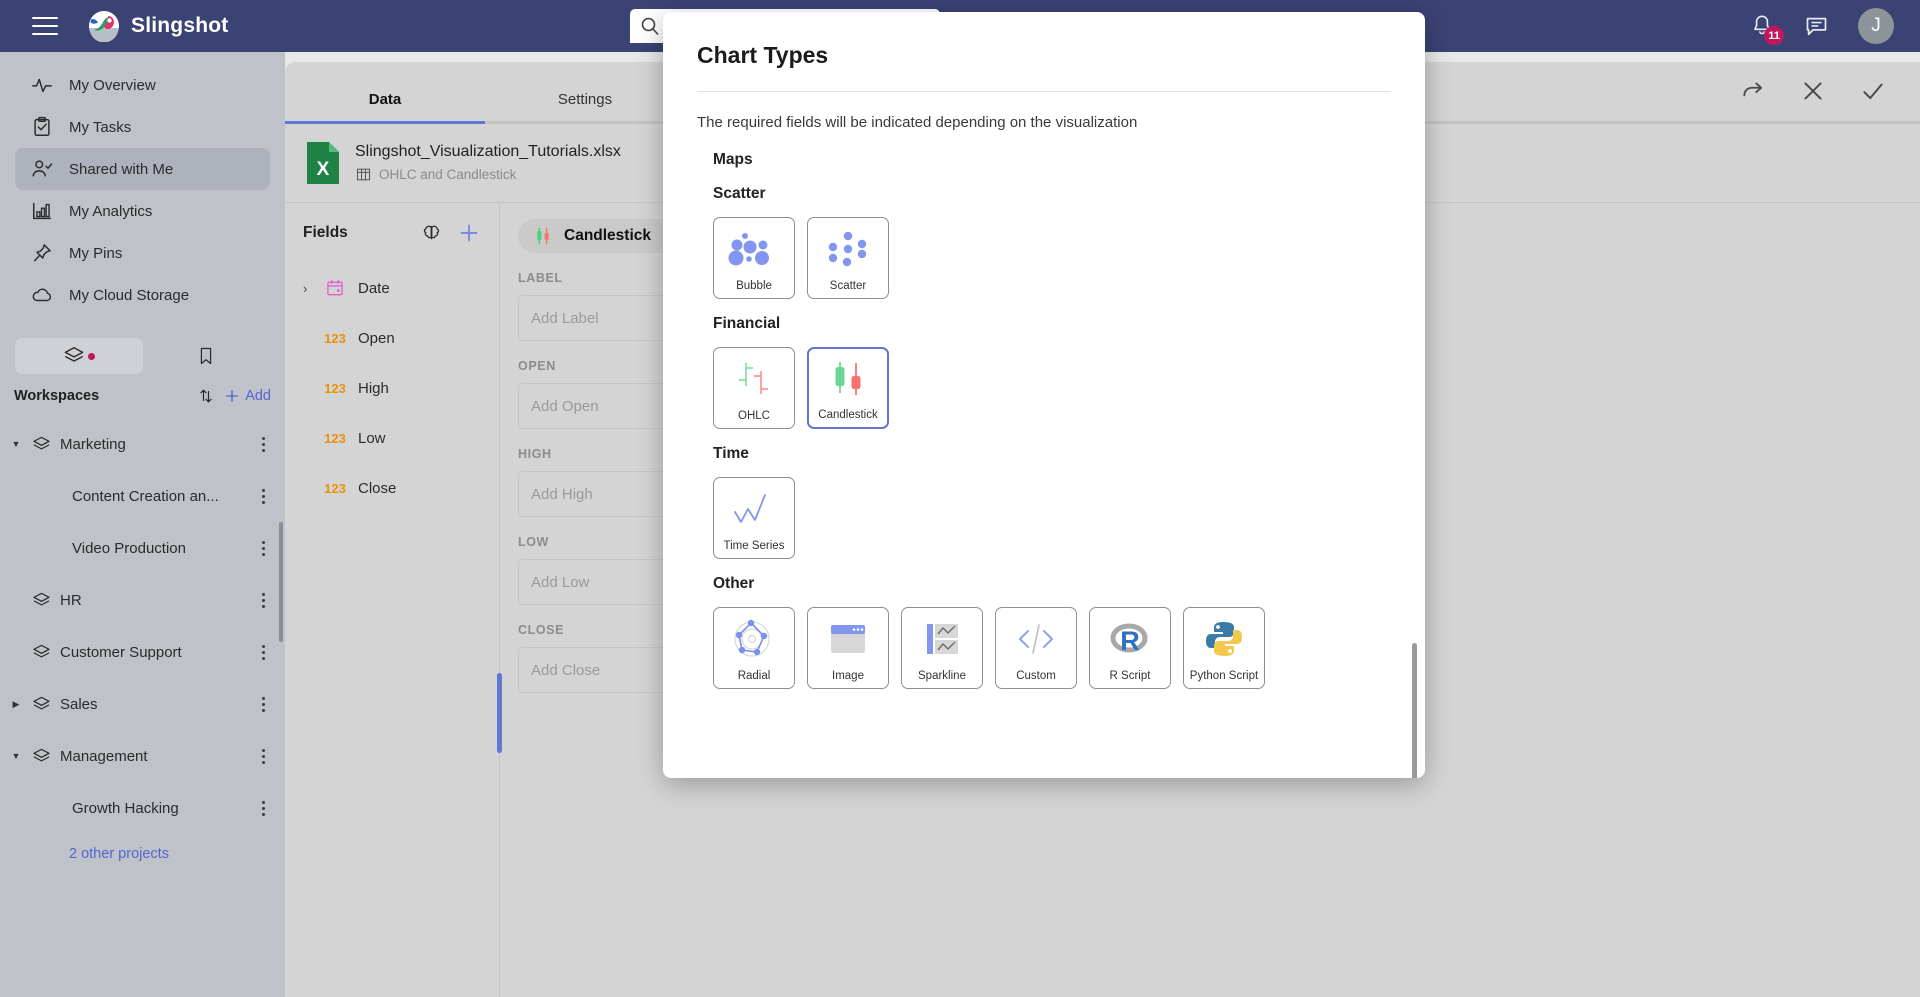  I want to click on r-logo-icon: R, so click(1130, 639).